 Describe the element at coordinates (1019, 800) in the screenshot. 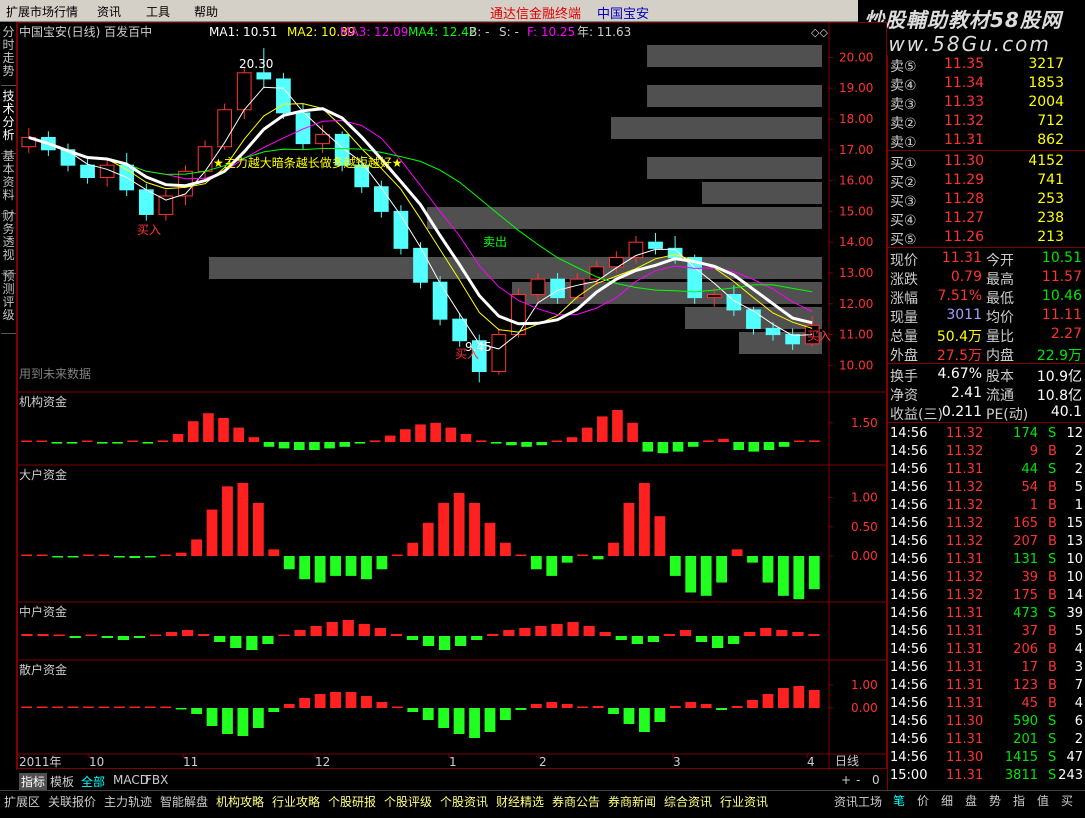

I see `right-tab: 指` at that location.